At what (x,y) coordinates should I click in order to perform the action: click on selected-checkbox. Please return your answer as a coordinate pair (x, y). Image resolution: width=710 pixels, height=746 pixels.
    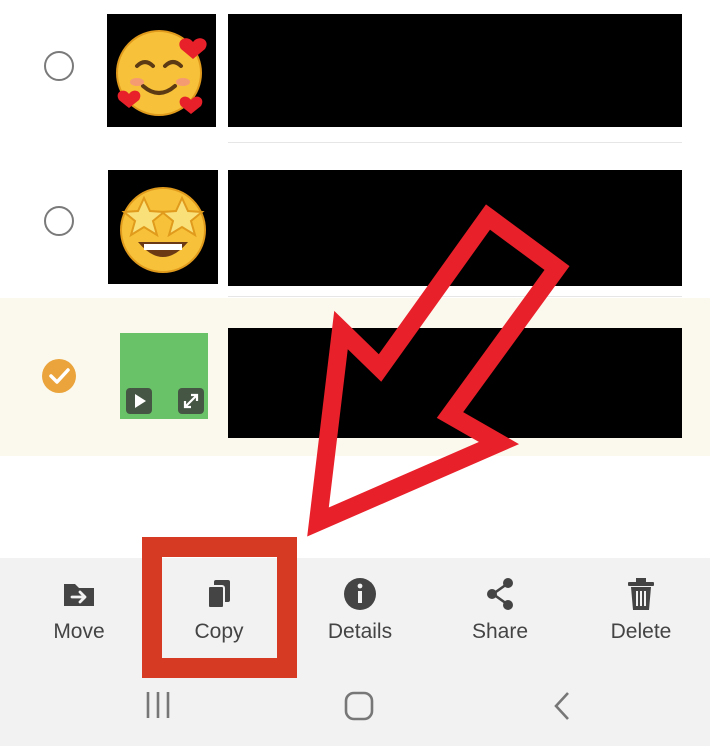
    Looking at the image, I should click on (59, 376).